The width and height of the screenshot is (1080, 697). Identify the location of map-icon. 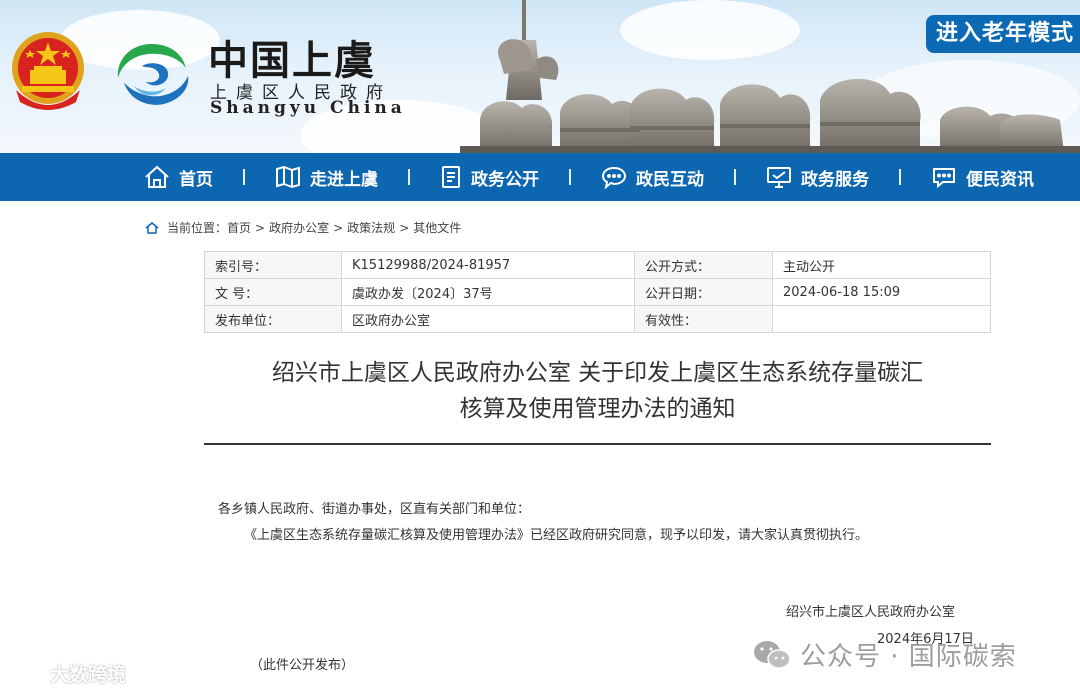
(288, 177).